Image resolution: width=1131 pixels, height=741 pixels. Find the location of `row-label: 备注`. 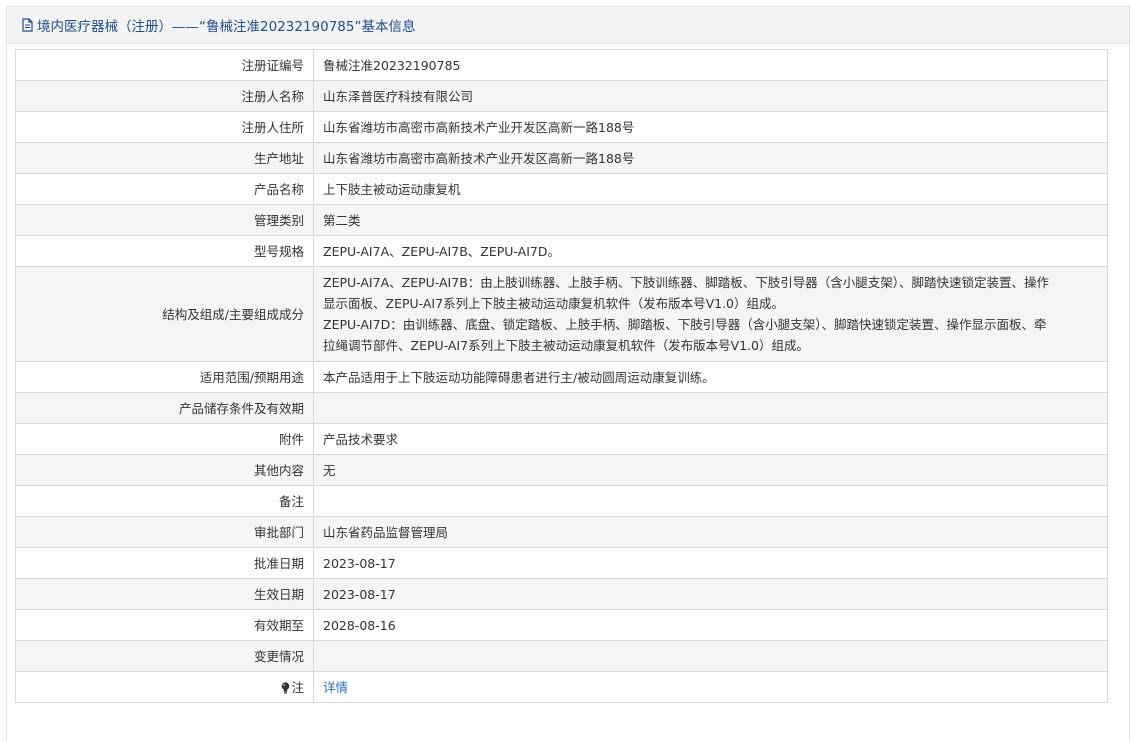

row-label: 备注 is located at coordinates (164, 501).